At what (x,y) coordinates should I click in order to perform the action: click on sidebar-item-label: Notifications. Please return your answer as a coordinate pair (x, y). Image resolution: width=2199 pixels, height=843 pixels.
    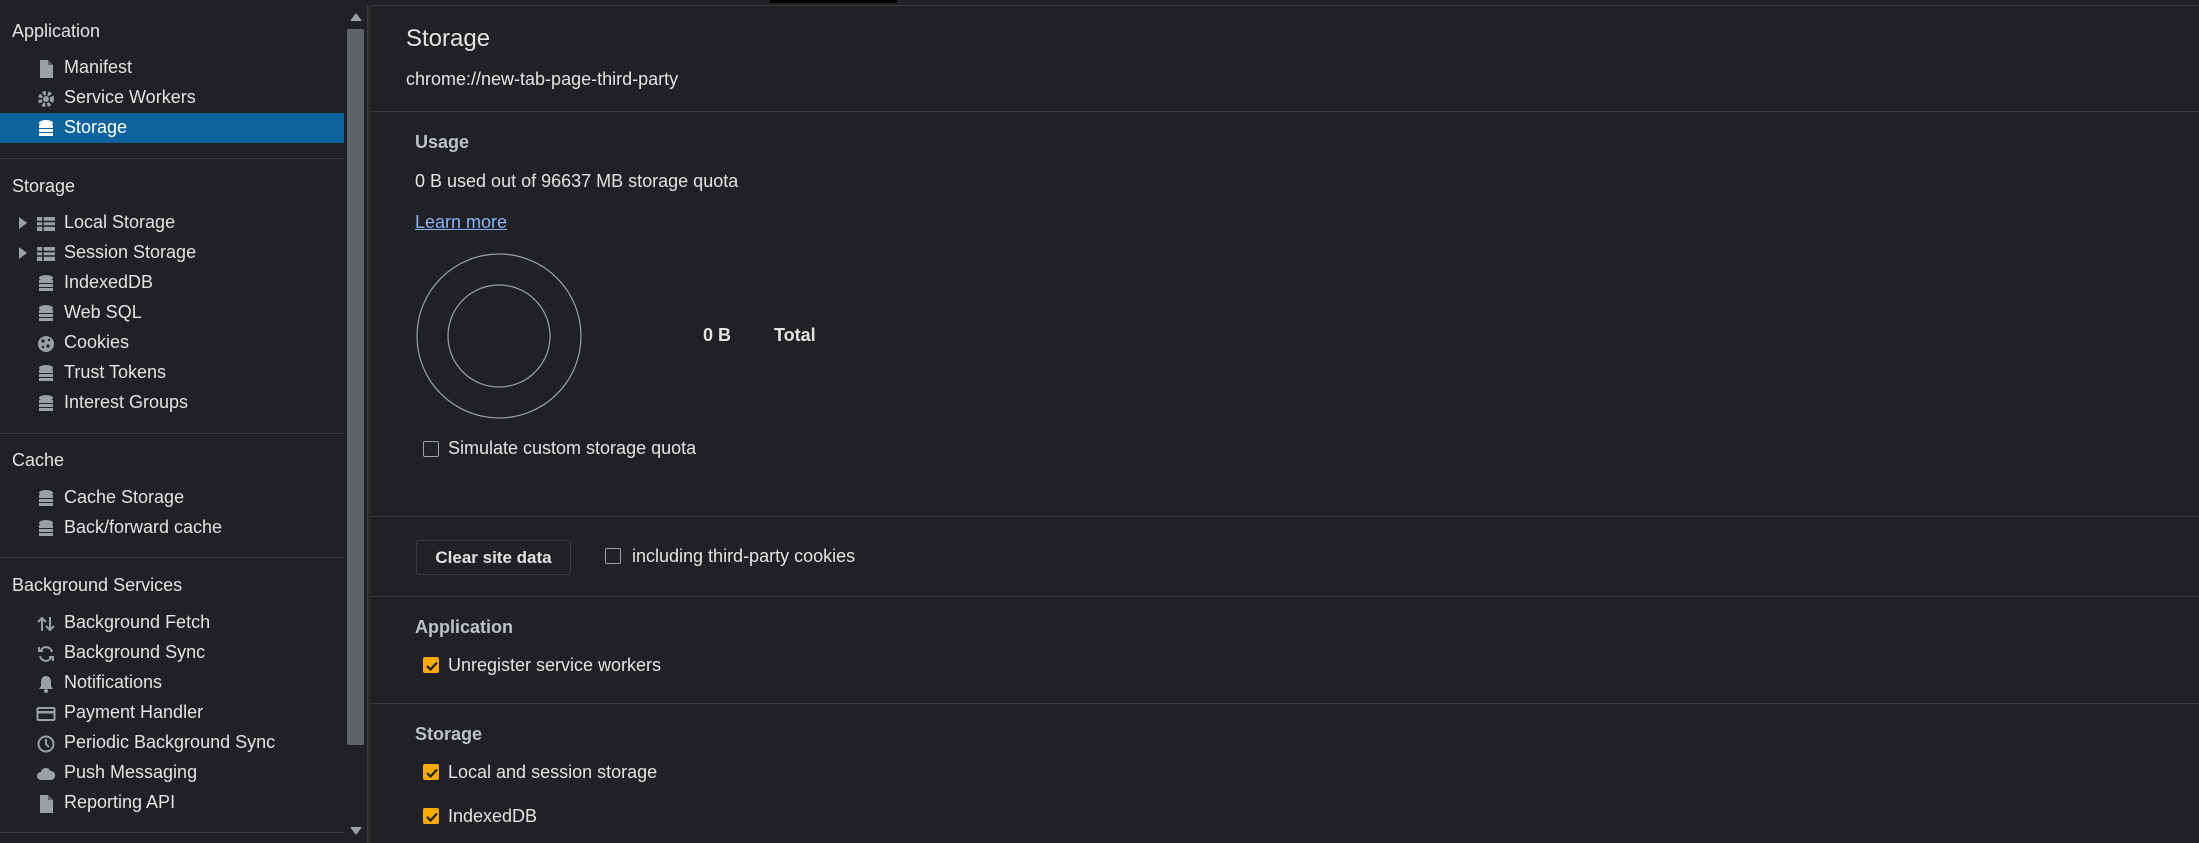
    Looking at the image, I should click on (113, 682).